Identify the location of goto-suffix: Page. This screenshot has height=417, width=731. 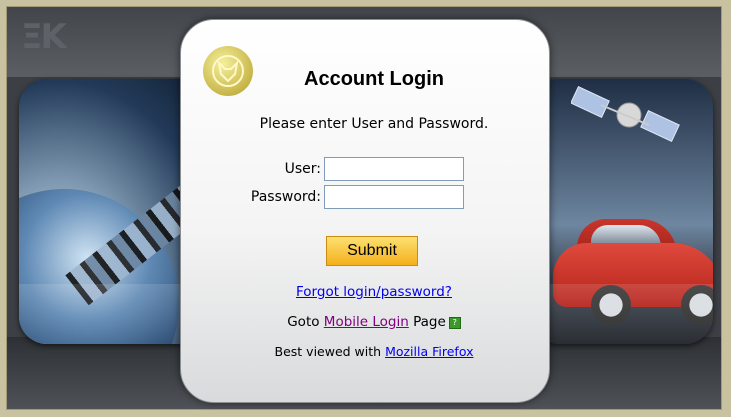
(429, 322).